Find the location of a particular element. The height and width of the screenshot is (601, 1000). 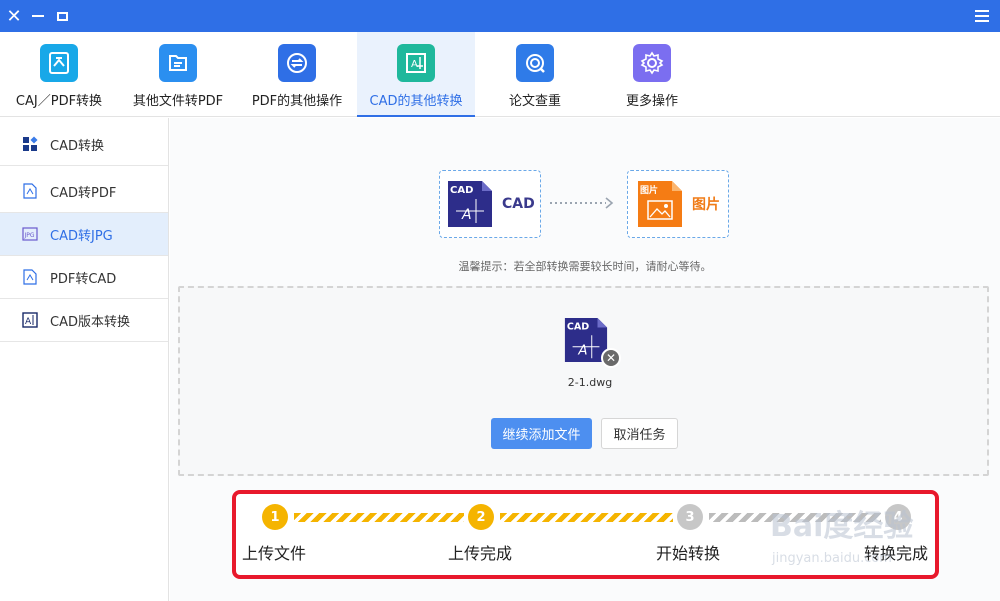

caj-pdf-convert-icon is located at coordinates (59, 63).